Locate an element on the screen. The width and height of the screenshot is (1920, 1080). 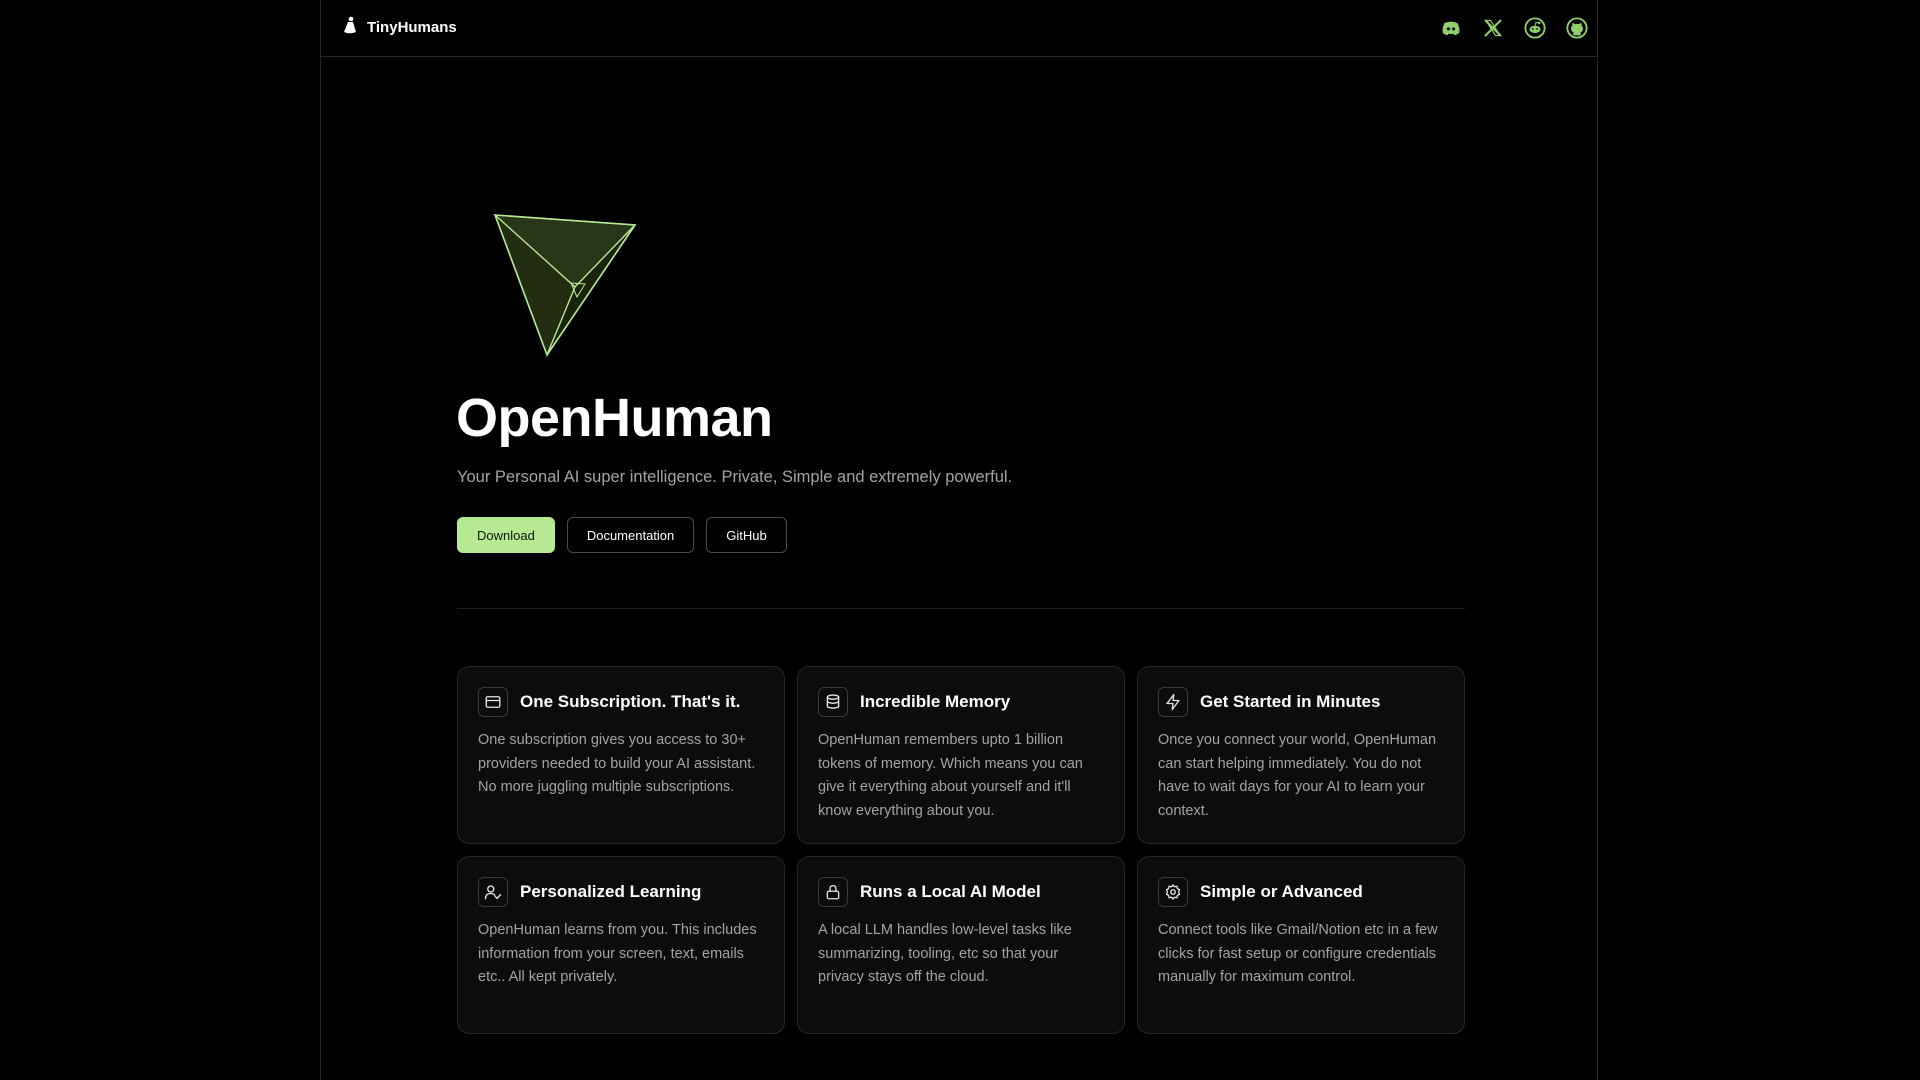
brand-link: TinyHumans is located at coordinates (400, 27).